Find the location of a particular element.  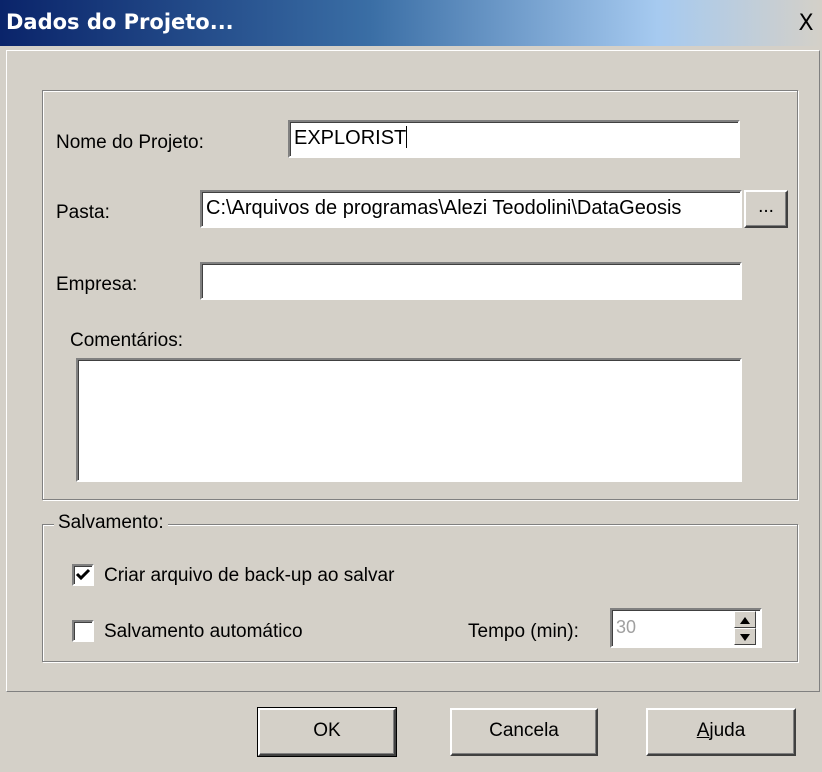

close-icon: X is located at coordinates (806, 24).